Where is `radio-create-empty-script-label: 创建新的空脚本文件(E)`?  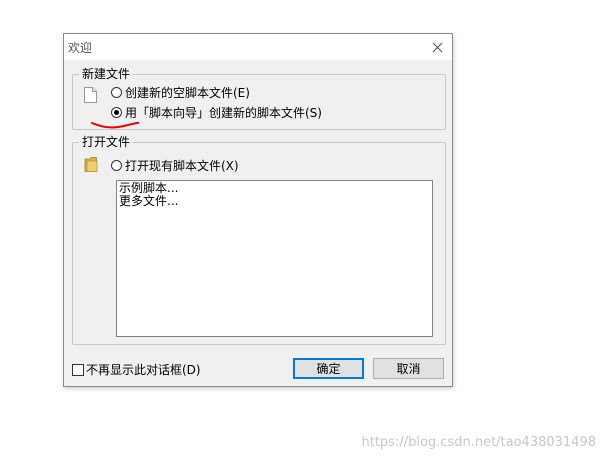 radio-create-empty-script-label: 创建新的空脚本文件(E) is located at coordinates (187, 92).